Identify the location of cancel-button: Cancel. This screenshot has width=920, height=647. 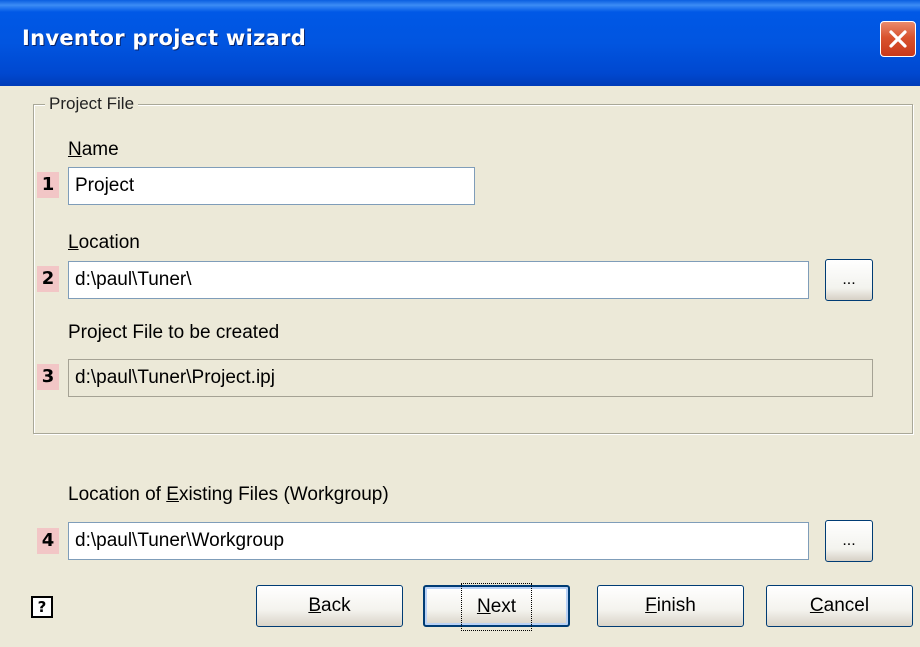
(839, 606).